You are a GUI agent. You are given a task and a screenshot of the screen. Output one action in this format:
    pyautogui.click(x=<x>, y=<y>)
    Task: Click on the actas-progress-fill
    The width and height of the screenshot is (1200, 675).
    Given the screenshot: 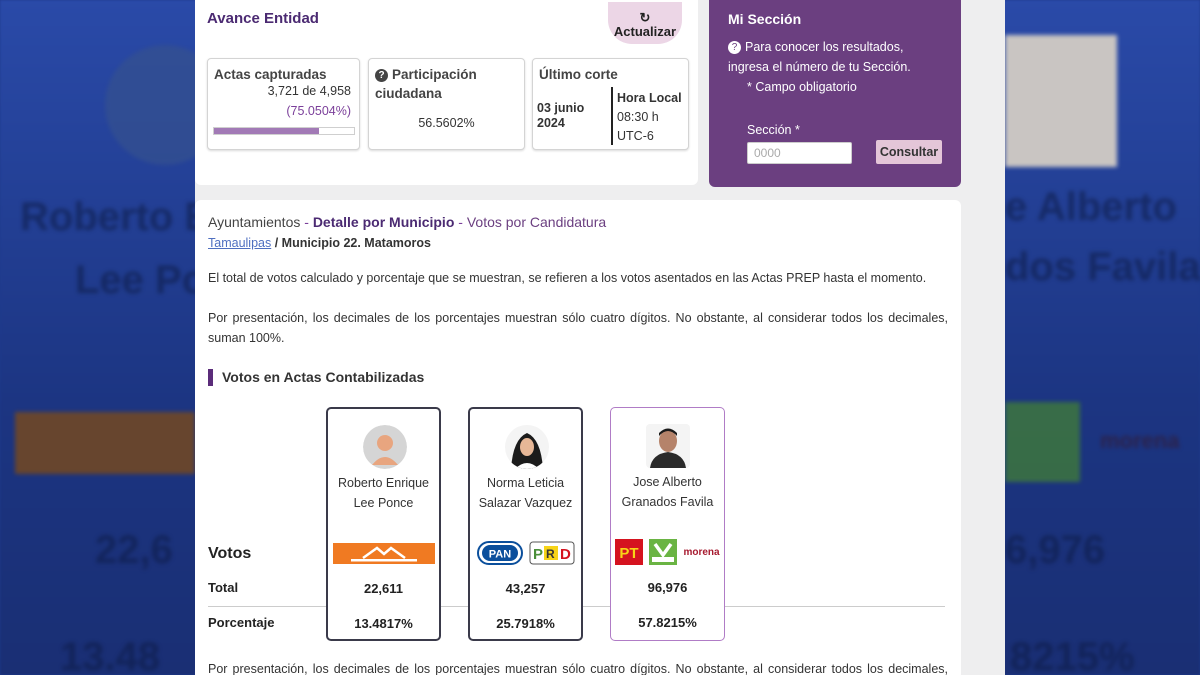 What is the action you would take?
    pyautogui.click(x=267, y=131)
    